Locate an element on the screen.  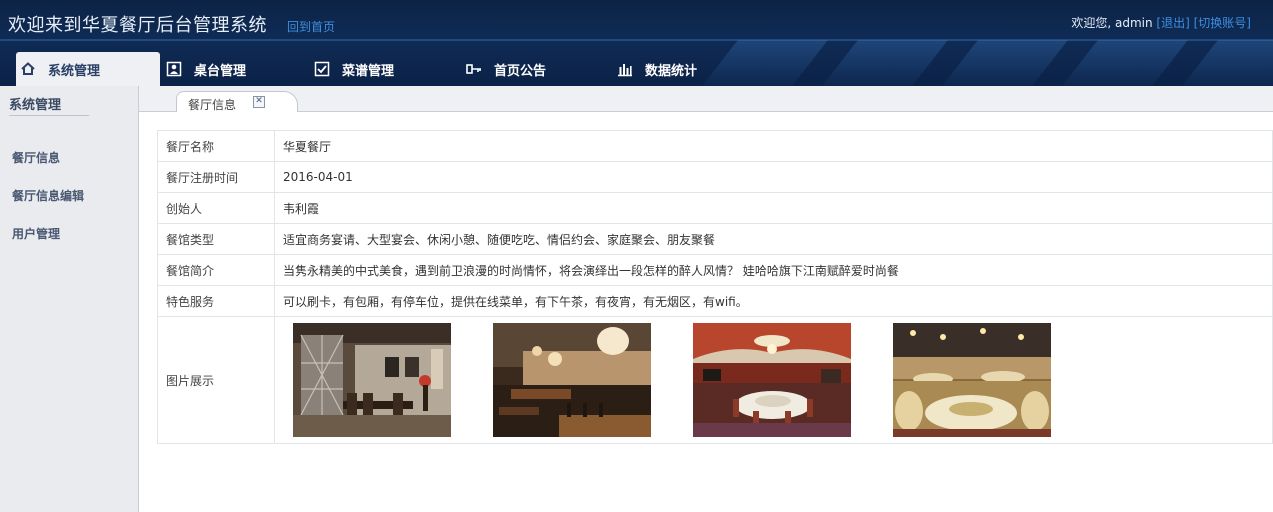
main-nav: 系统管理 桌台管理 菜谱管理 首页公告 数据统计 is located at coordinates (636, 69).